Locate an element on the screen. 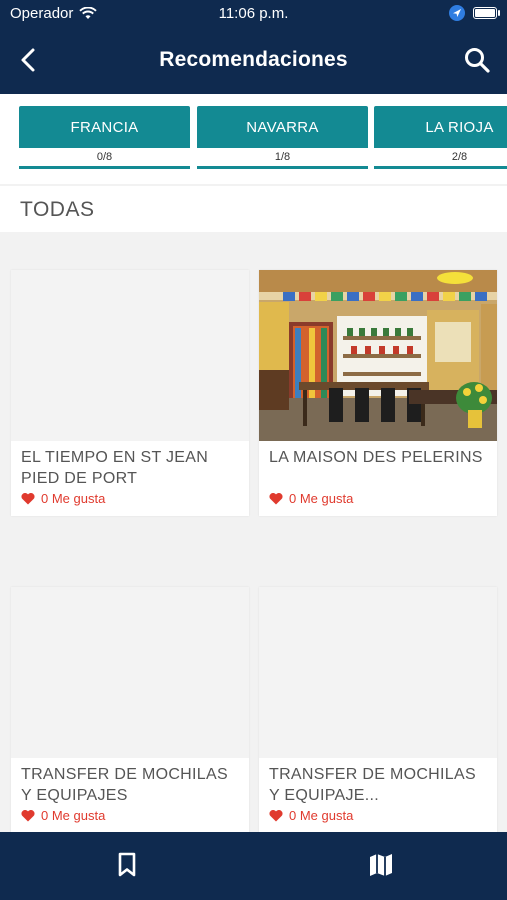 The width and height of the screenshot is (507, 900). card-image is located at coordinates (378, 355).